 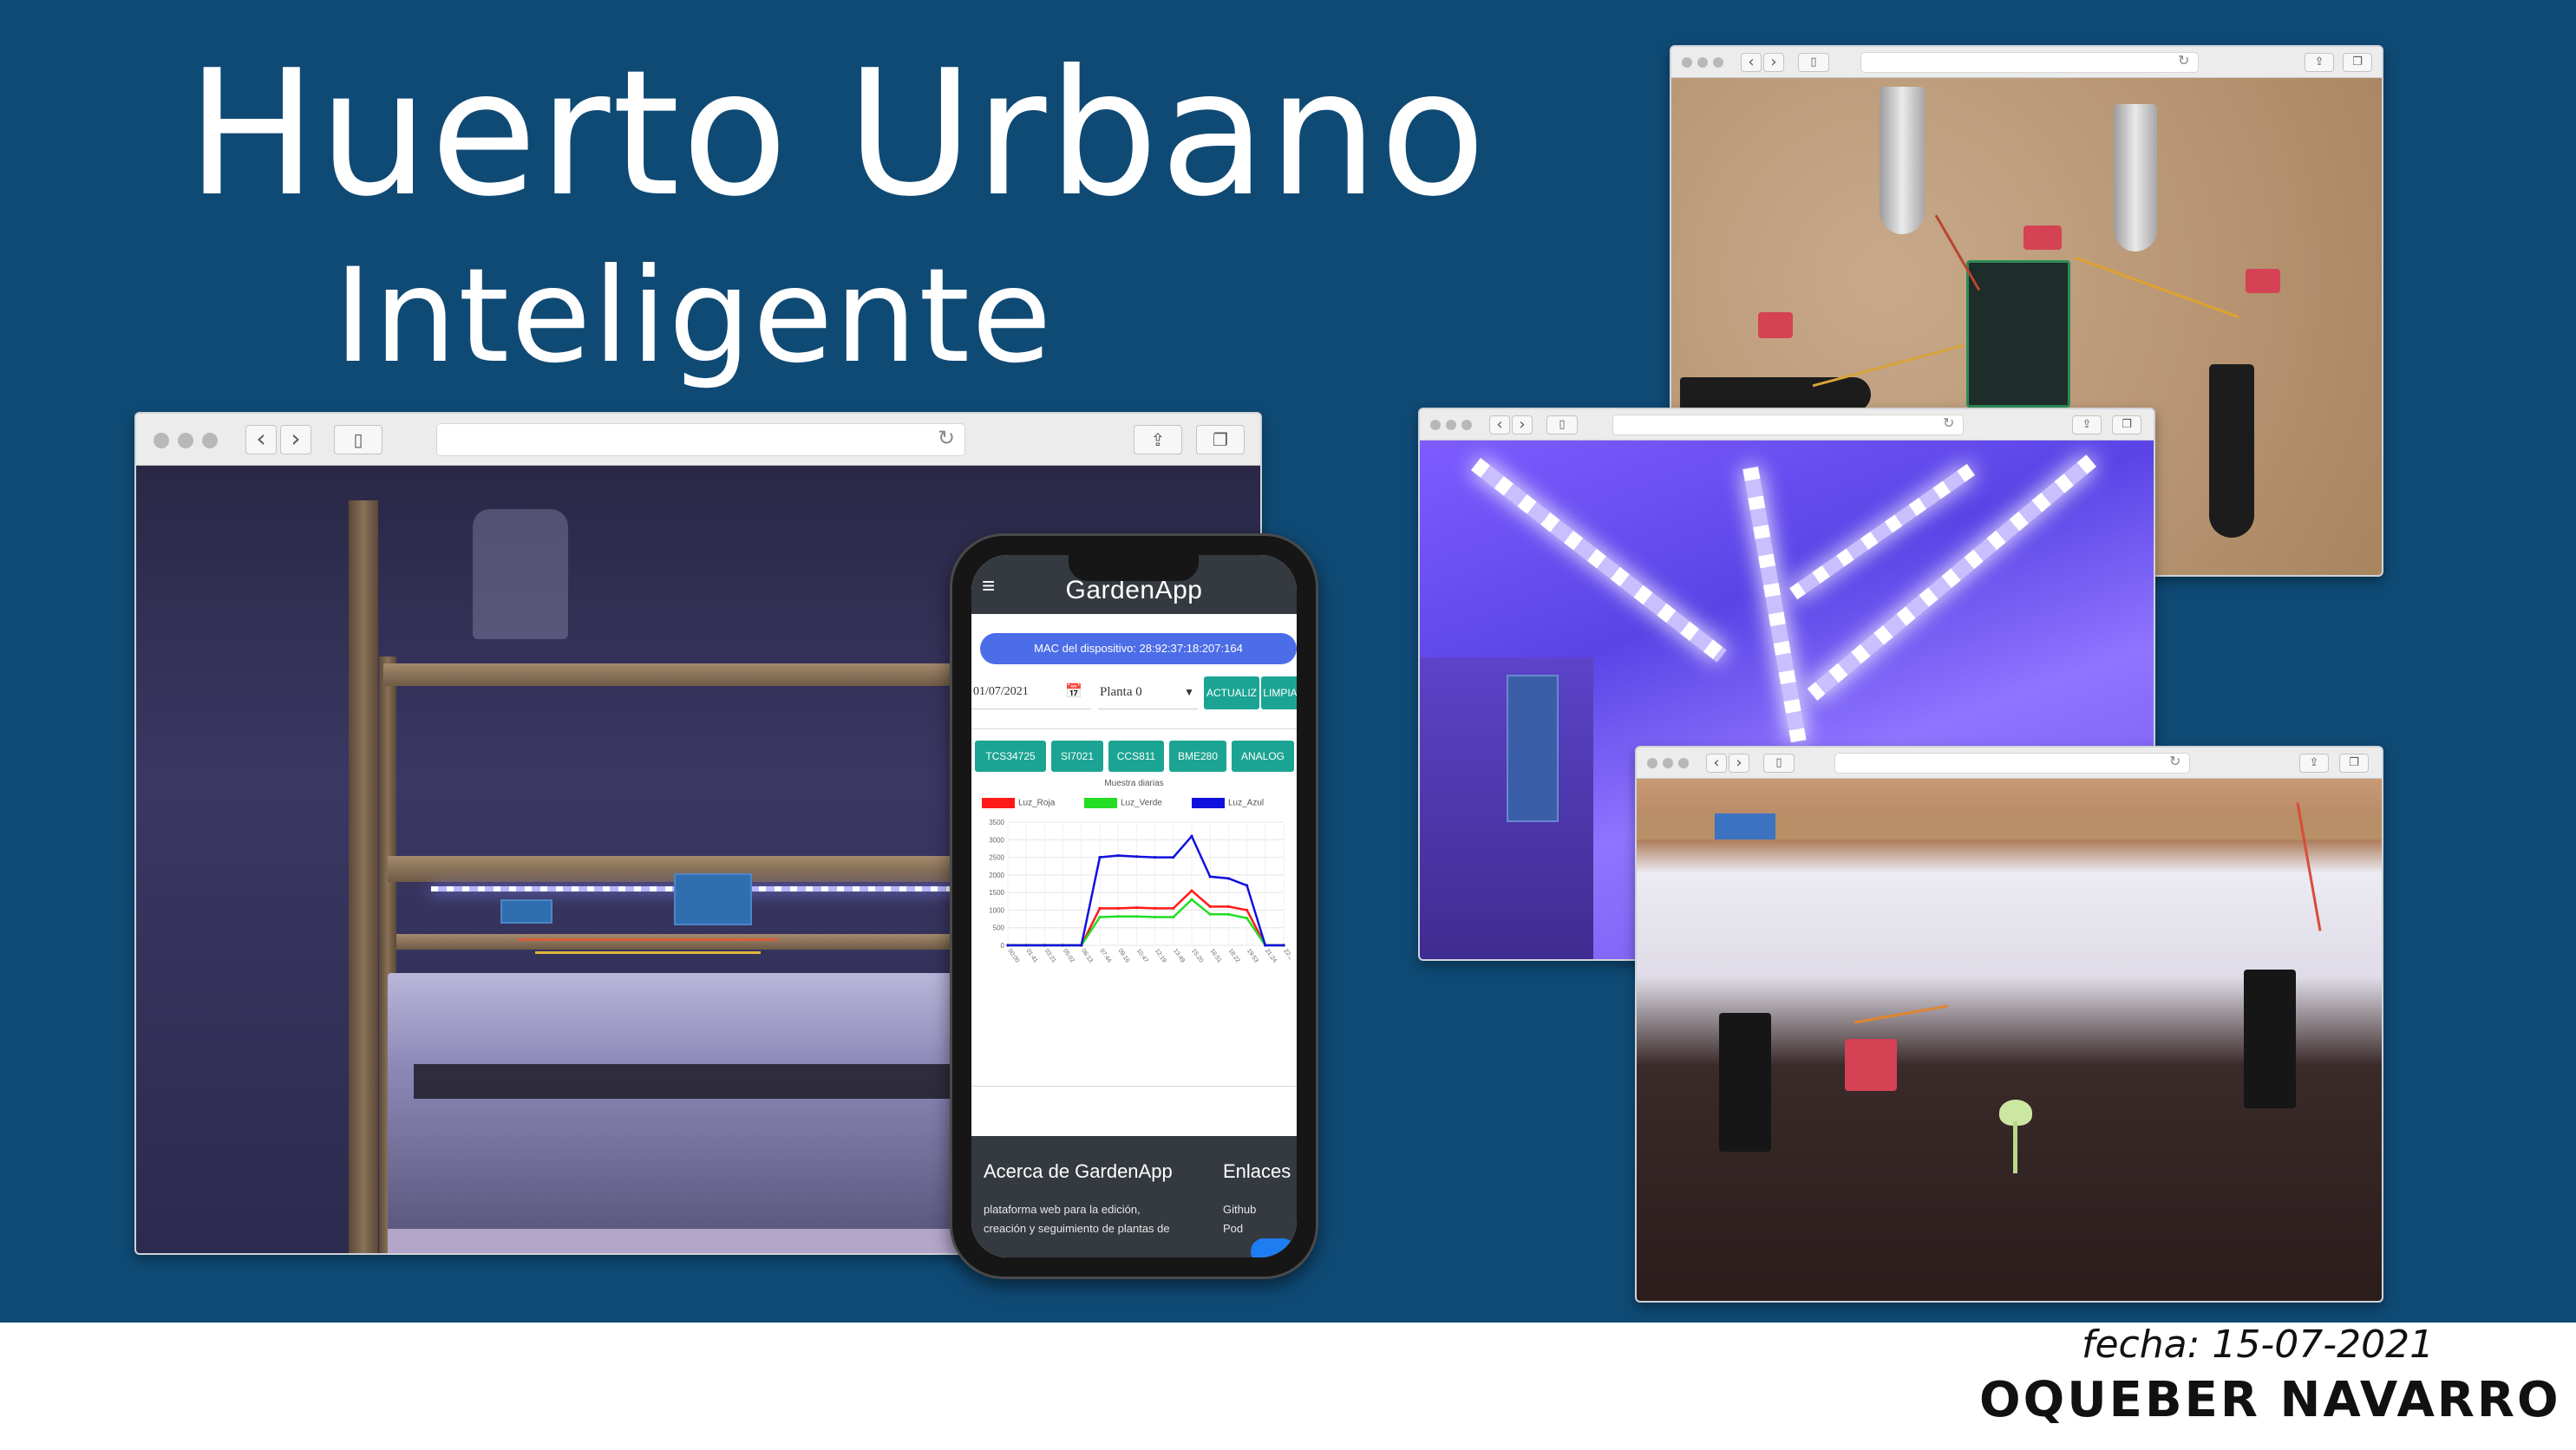 What do you see at coordinates (1271, 955) in the screenshot?
I see `x-tick-label: 21:24` at bounding box center [1271, 955].